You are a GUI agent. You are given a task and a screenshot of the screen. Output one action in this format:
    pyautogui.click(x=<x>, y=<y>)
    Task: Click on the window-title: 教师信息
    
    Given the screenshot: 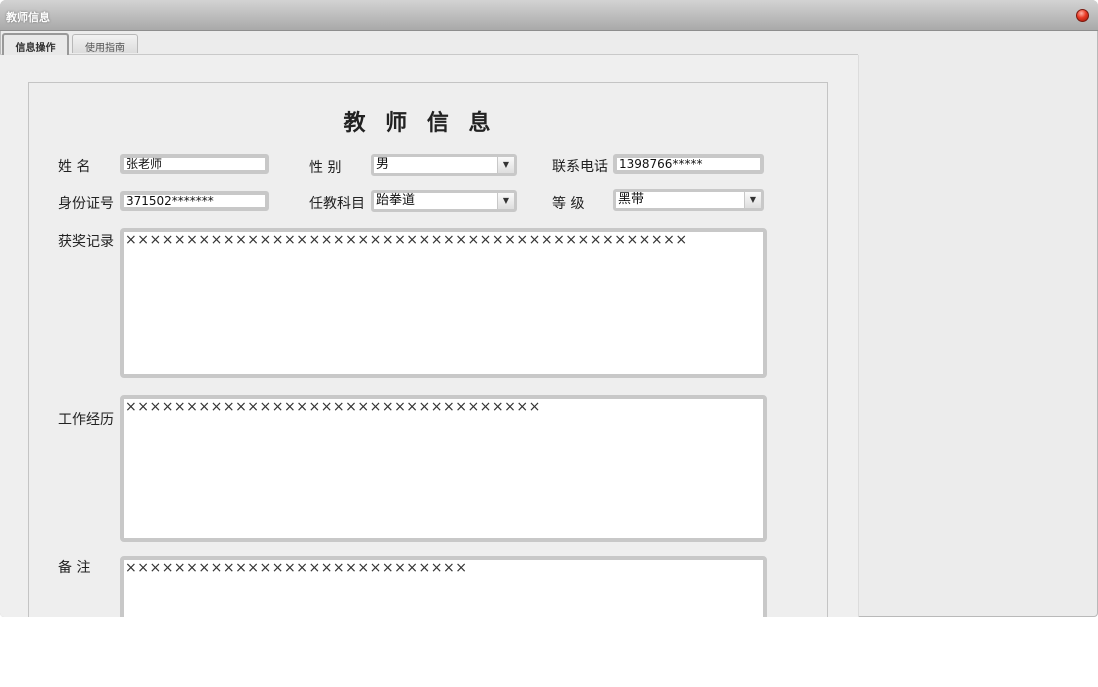 What is the action you would take?
    pyautogui.click(x=28, y=17)
    